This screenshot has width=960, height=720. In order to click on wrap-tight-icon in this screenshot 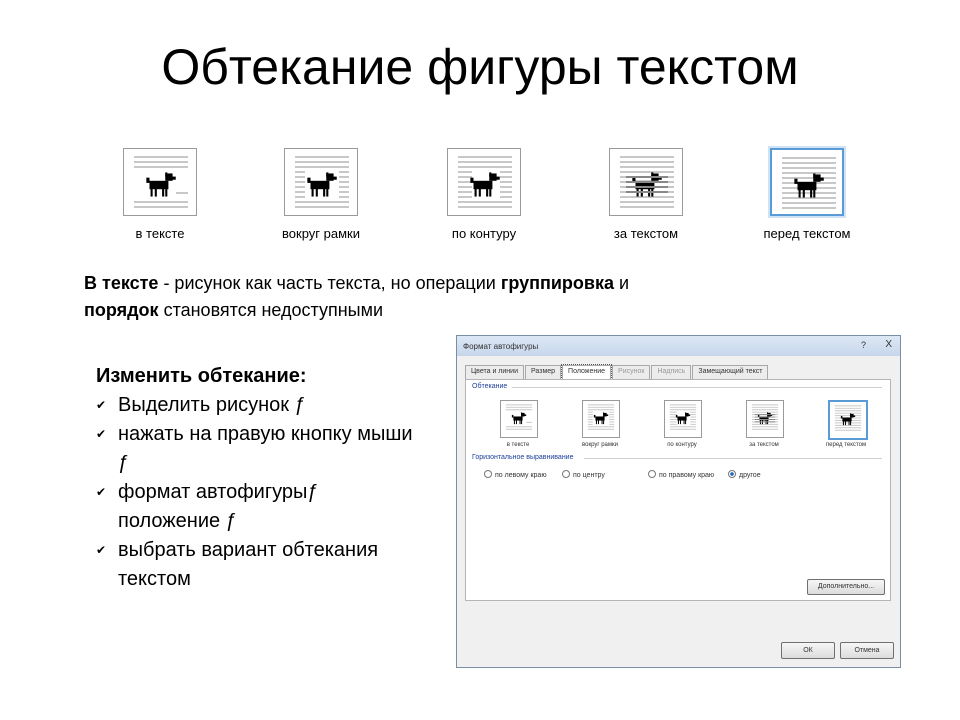, I will do `click(484, 182)`.